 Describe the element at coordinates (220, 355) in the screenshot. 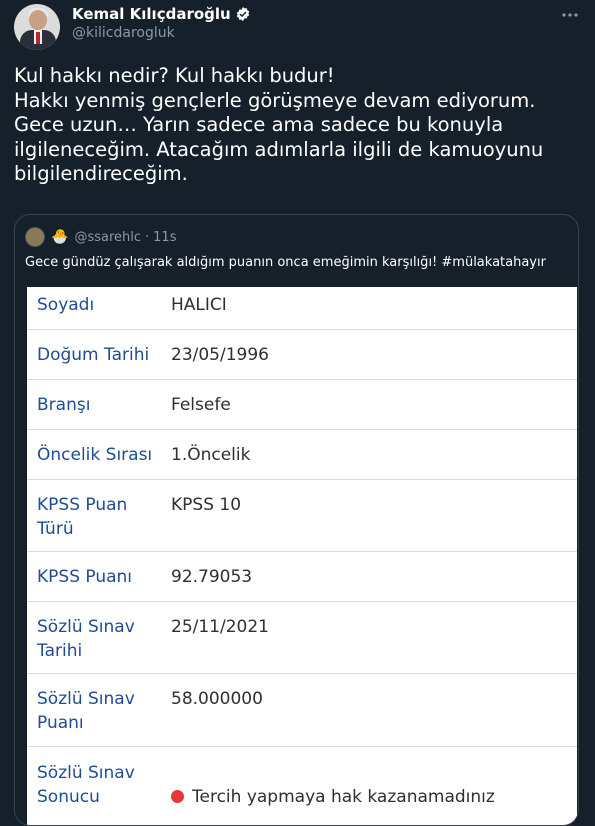

I see `record-value: 23/05/1996` at that location.